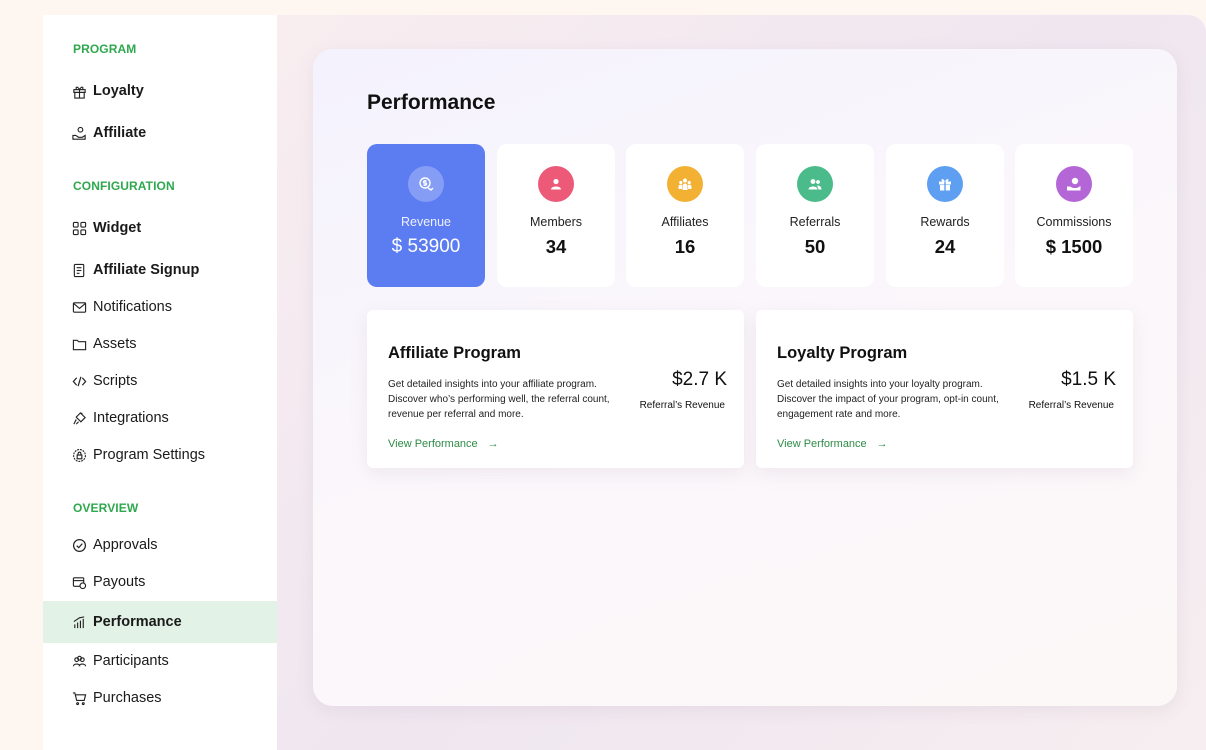 This screenshot has width=1206, height=750. What do you see at coordinates (79, 698) in the screenshot?
I see `cart-icon` at bounding box center [79, 698].